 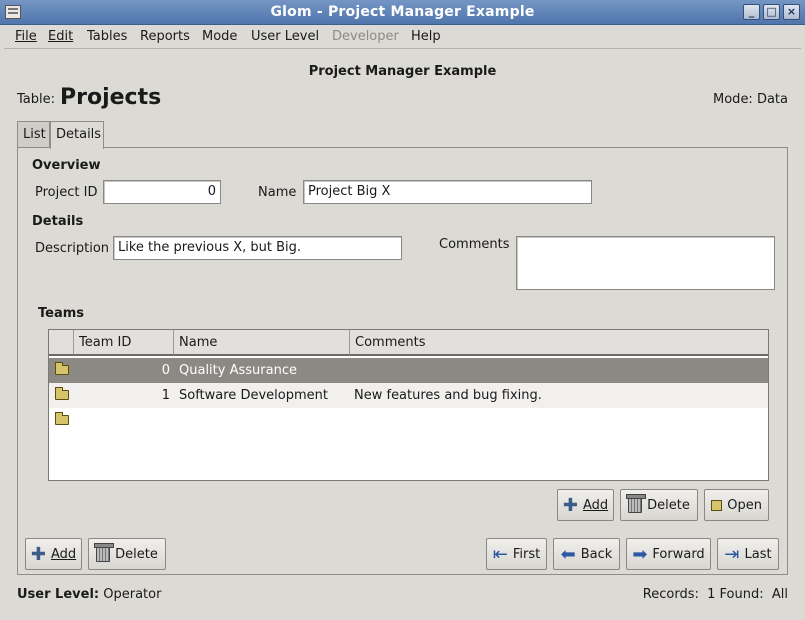 What do you see at coordinates (640, 554) in the screenshot?
I see `forward-arrow-icon: ➡` at bounding box center [640, 554].